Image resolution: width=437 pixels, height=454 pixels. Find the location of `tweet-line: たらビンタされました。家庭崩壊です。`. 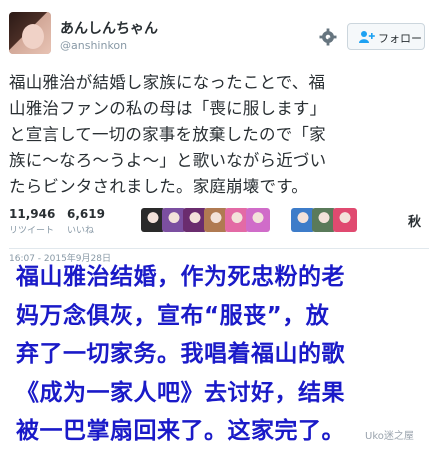

tweet-line: たらビンタされました。家庭崩壊です。 is located at coordinates (158, 186).